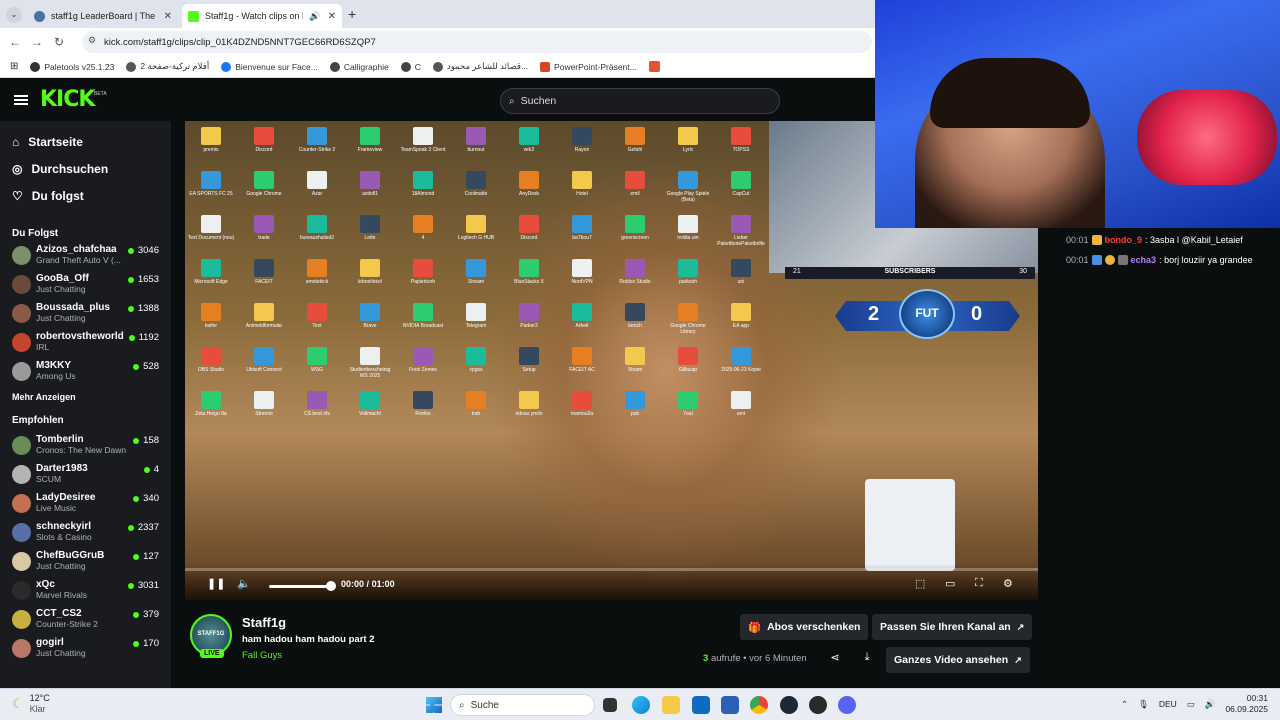 The width and height of the screenshot is (1280, 720). What do you see at coordinates (528, 194) in the screenshot?
I see `desktop-icon-label: AnyDesk` at bounding box center [528, 194].